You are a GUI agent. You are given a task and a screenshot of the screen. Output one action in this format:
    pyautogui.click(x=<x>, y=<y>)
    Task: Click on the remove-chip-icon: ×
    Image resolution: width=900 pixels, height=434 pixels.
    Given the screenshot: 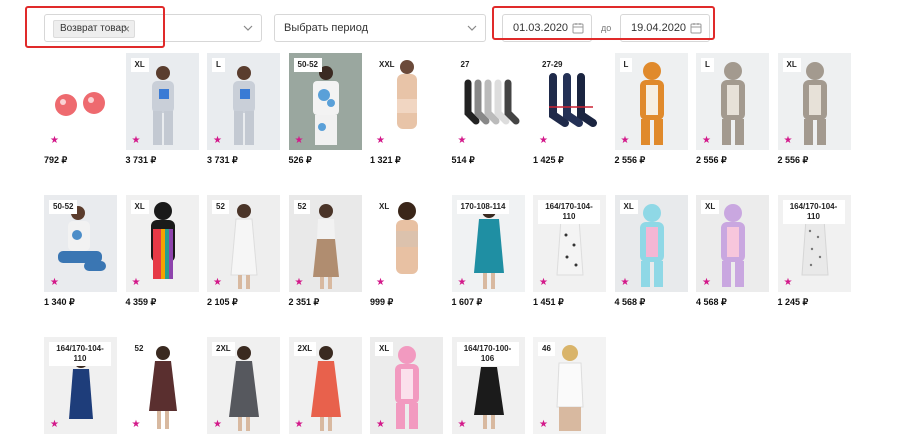 What is the action you would take?
    pyautogui.click(x=126, y=29)
    